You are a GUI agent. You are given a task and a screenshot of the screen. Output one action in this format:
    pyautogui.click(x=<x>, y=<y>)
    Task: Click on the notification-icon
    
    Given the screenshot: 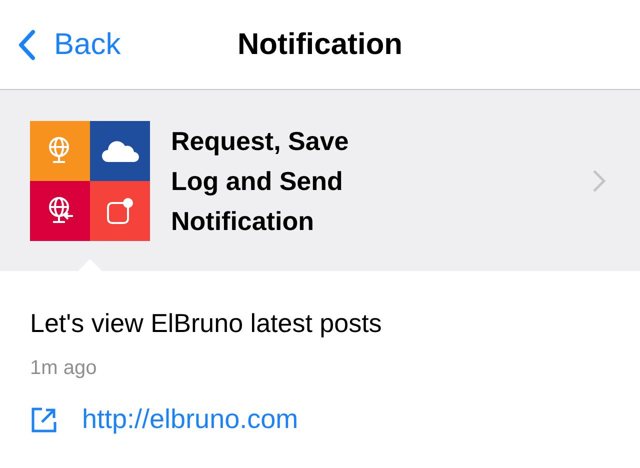 What is the action you would take?
    pyautogui.click(x=120, y=211)
    